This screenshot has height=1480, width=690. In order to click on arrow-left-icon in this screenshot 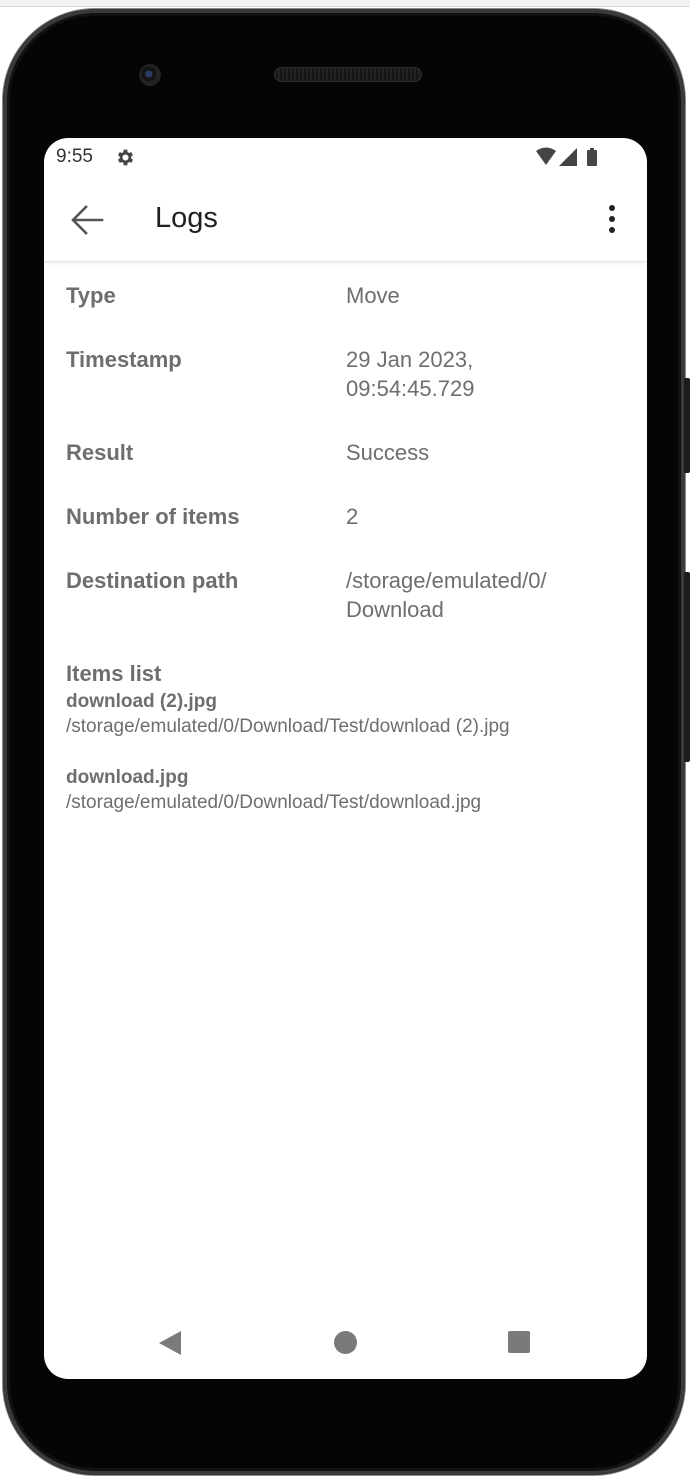, I will do `click(87, 220)`.